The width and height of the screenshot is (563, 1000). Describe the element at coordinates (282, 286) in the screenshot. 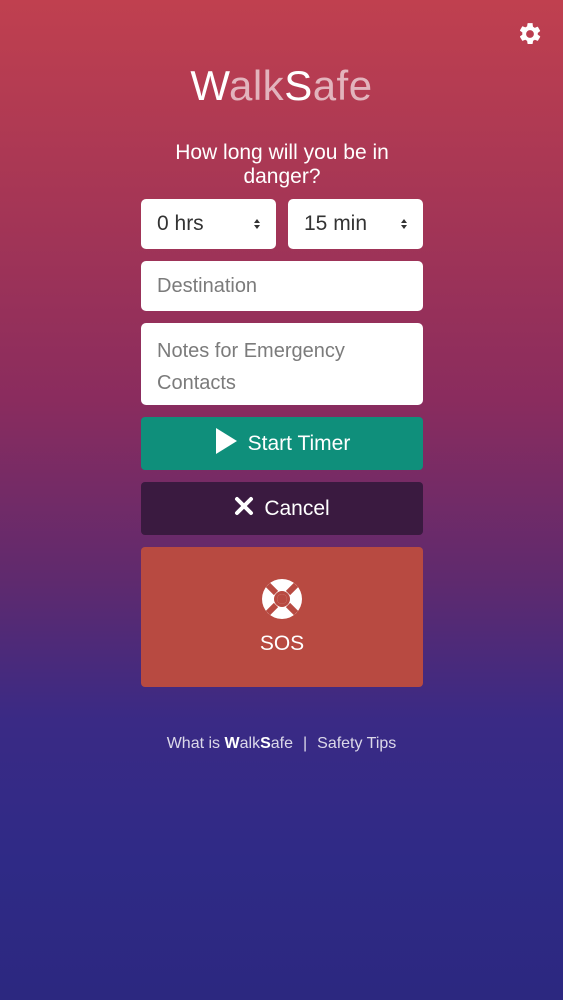

I see `destination-input: Destination` at that location.